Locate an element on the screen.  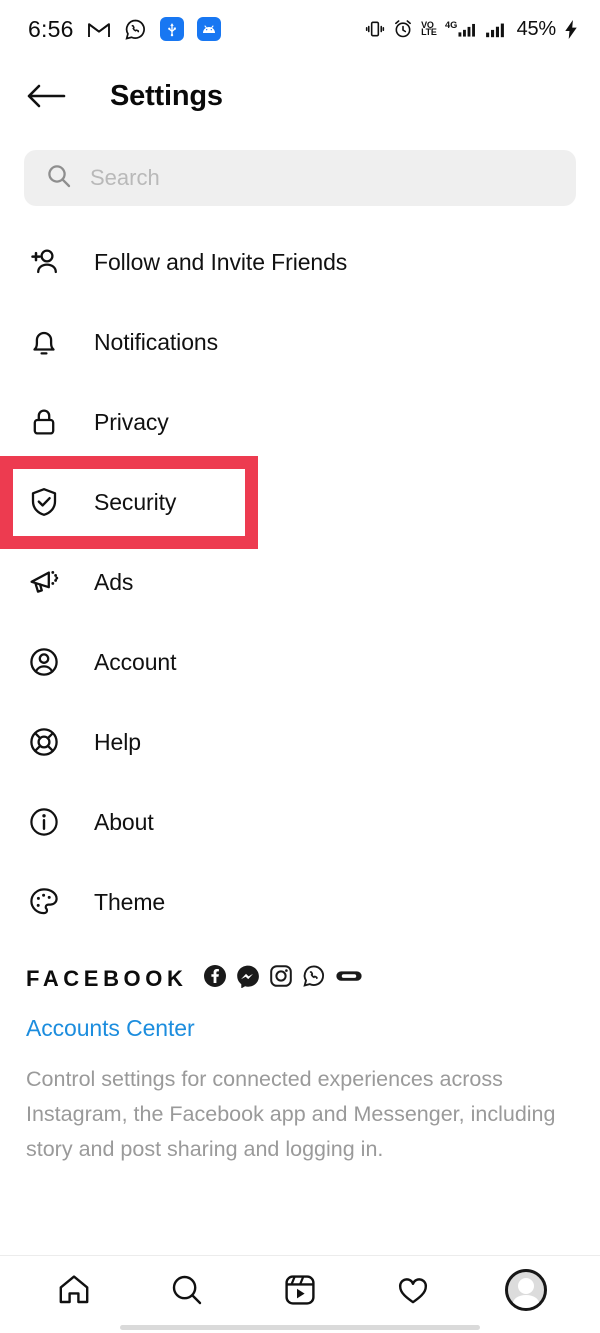
facebook-icon is located at coordinates (215, 978).